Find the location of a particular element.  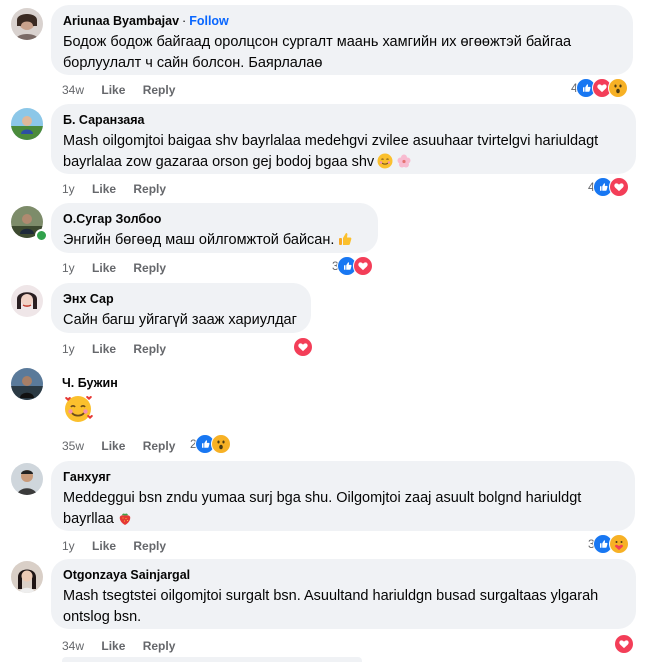

author-name: О.Сугар Золбоо is located at coordinates (112, 219).